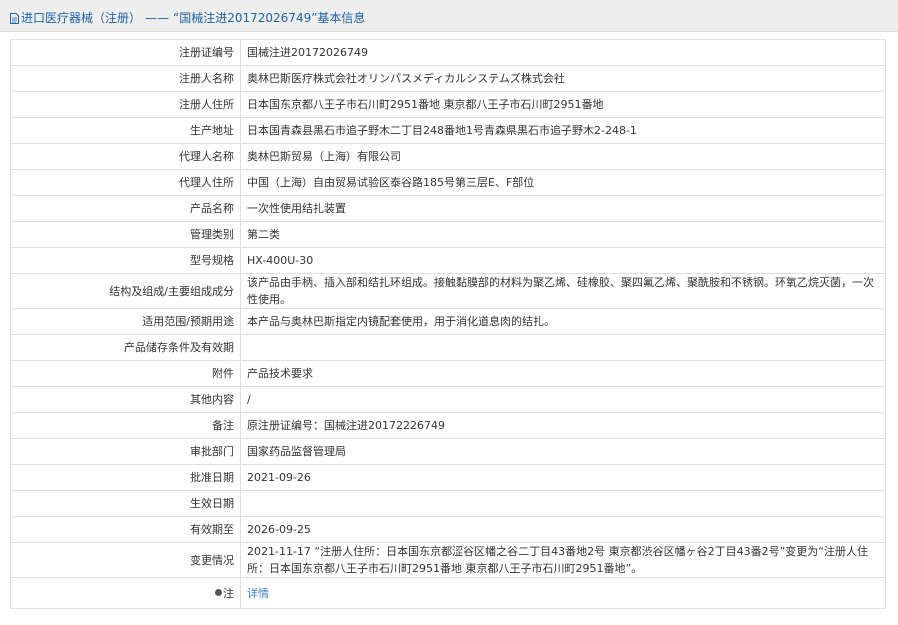  What do you see at coordinates (125, 52) in the screenshot?
I see `row-label: 注册证编号` at bounding box center [125, 52].